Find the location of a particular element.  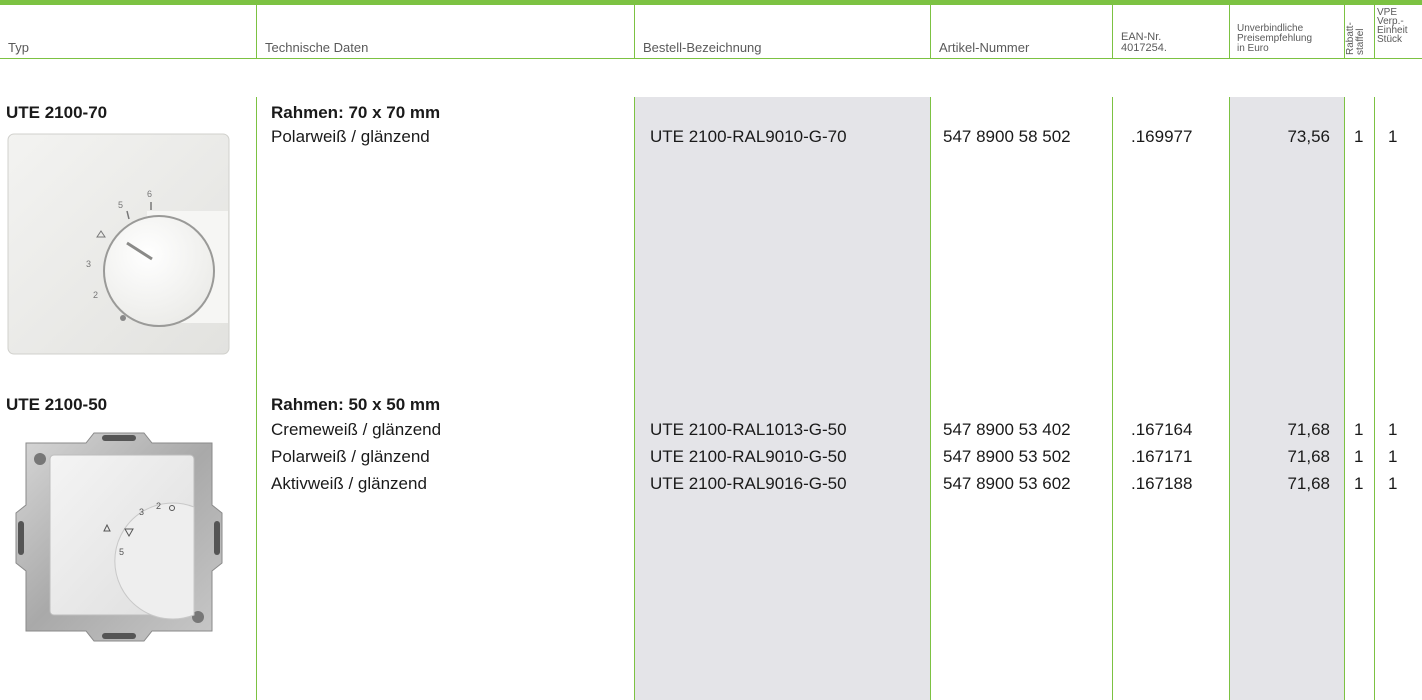

dial-label: 6 is located at coordinates (149, 194).